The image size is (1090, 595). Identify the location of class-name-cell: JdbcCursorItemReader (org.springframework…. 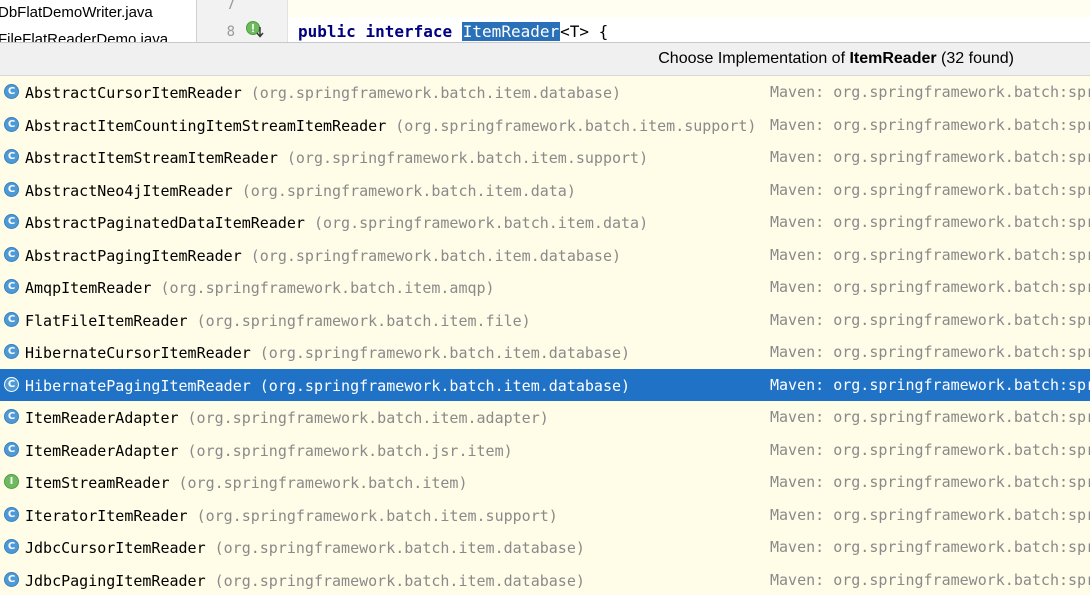
(305, 548).